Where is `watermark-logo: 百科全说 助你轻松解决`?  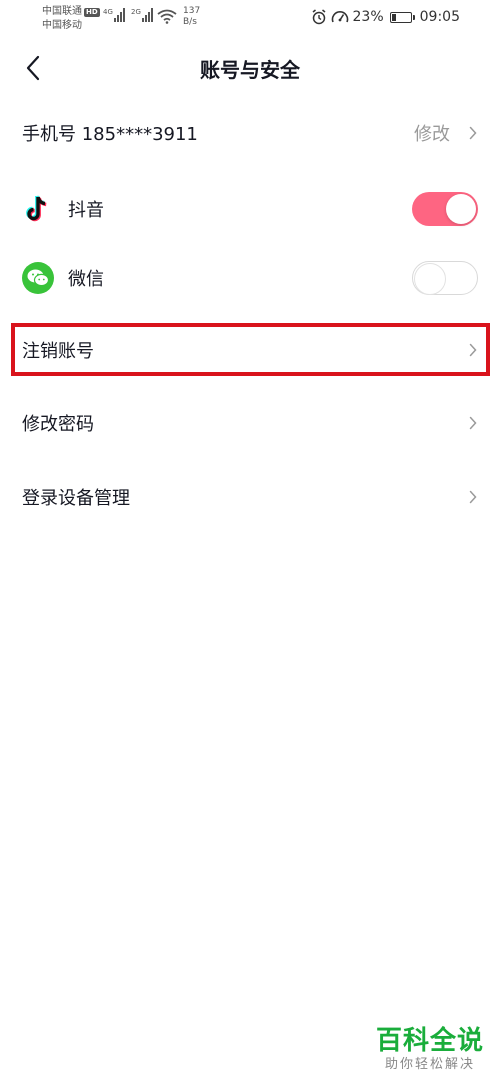
watermark-logo: 百科全说 助你轻松解决 is located at coordinates (430, 1050).